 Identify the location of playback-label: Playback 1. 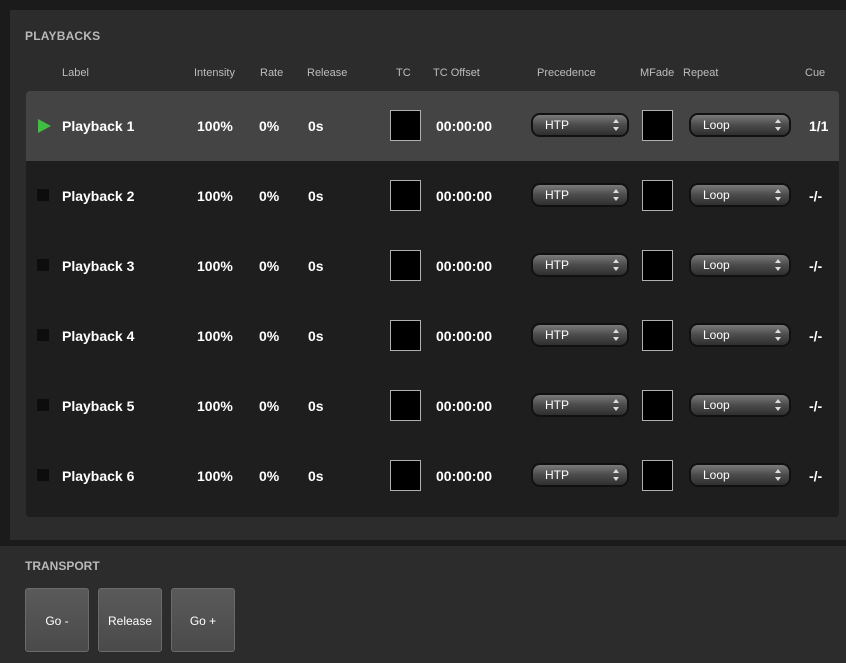
(98, 126).